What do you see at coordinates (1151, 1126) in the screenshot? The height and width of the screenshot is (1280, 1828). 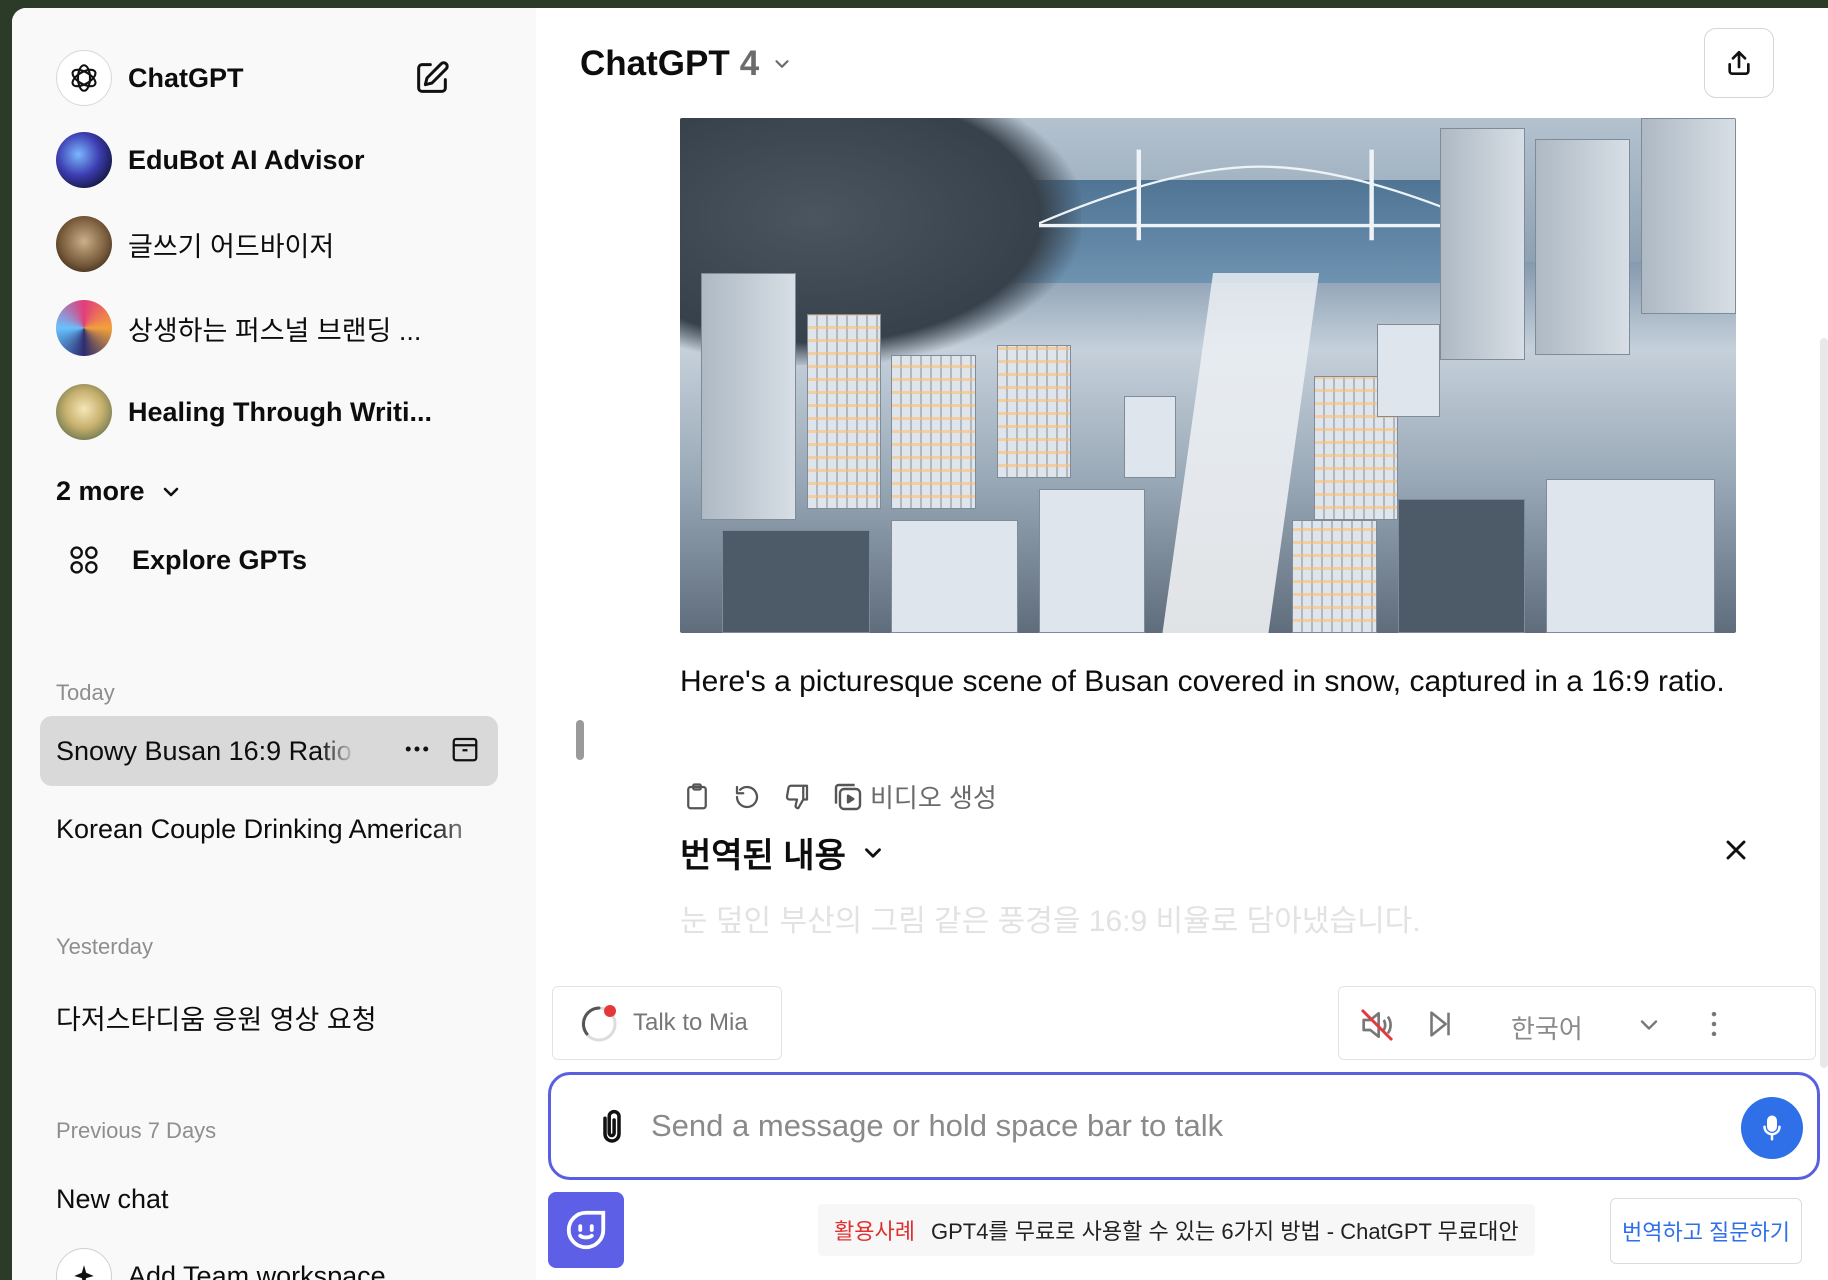 I see `message-input` at bounding box center [1151, 1126].